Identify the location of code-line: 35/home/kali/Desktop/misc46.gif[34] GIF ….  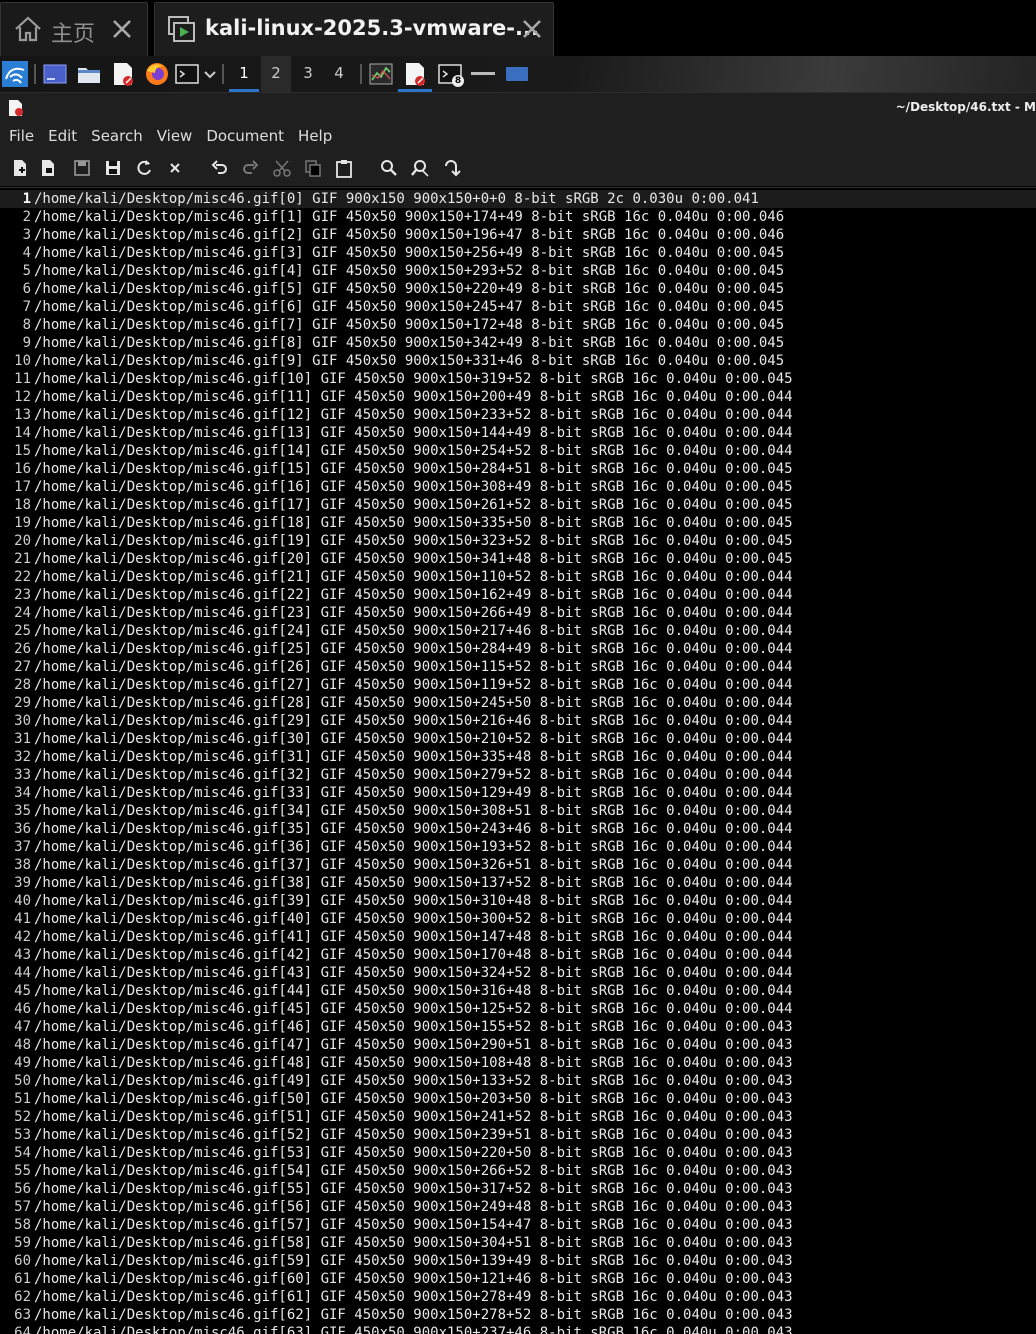
(518, 811).